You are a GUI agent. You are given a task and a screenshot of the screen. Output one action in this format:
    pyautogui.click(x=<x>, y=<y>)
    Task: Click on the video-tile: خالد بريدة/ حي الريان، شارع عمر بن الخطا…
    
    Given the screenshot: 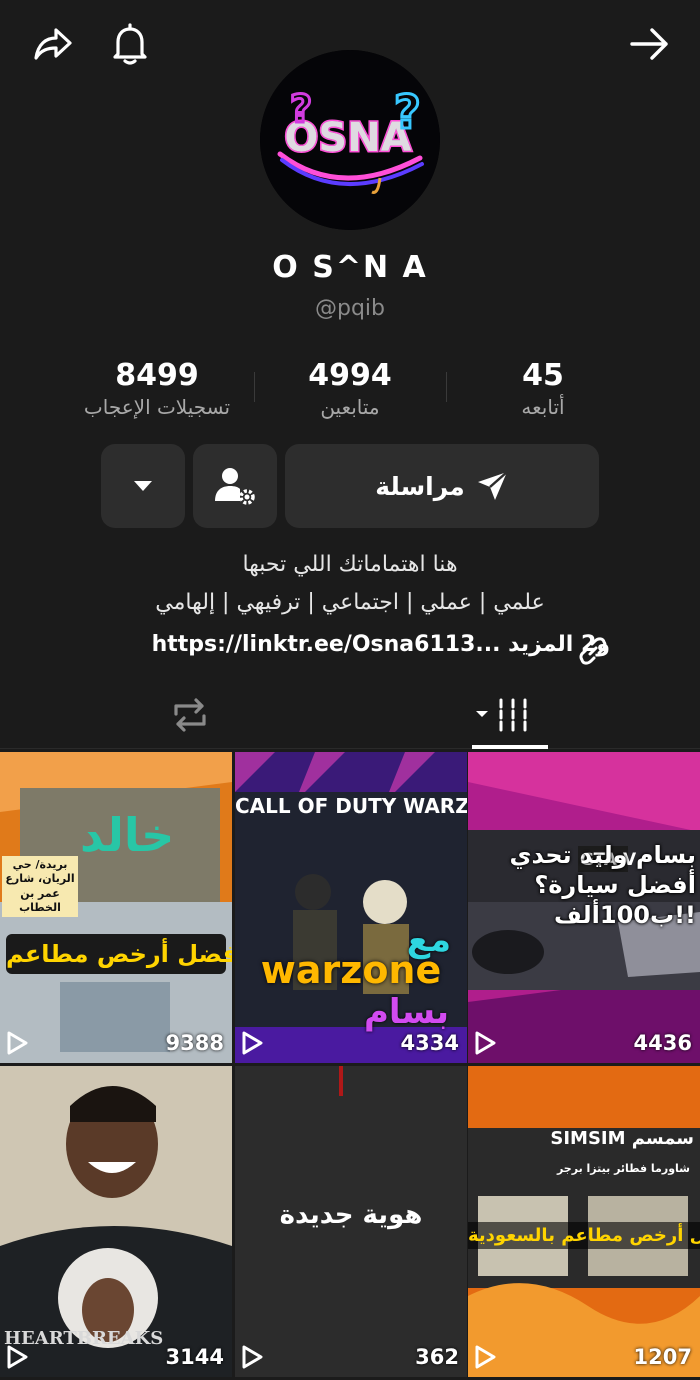 What is the action you would take?
    pyautogui.click(x=116, y=907)
    